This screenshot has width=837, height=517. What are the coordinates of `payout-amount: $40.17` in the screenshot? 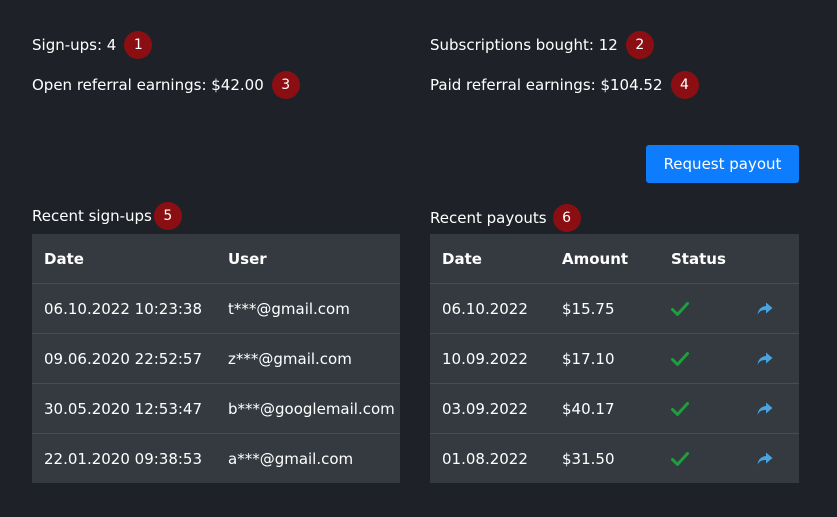 It's located at (604, 408).